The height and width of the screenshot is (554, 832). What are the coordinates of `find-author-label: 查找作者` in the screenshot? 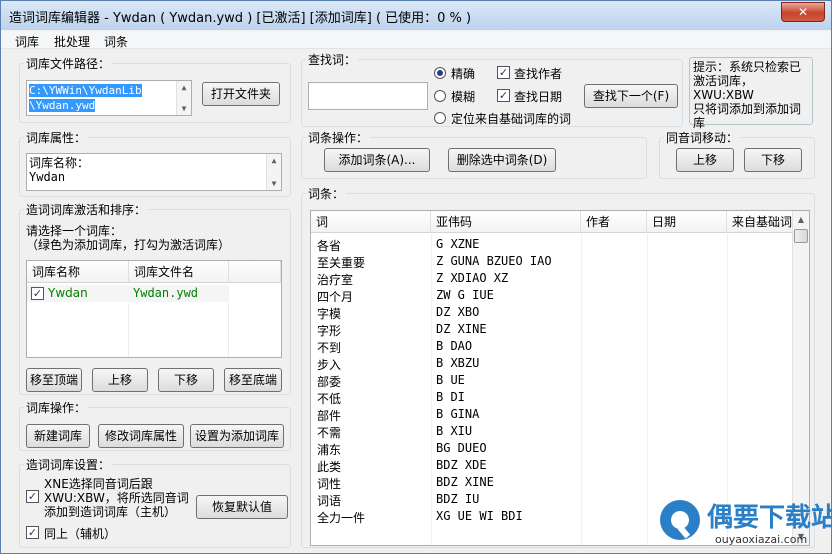 It's located at (538, 74).